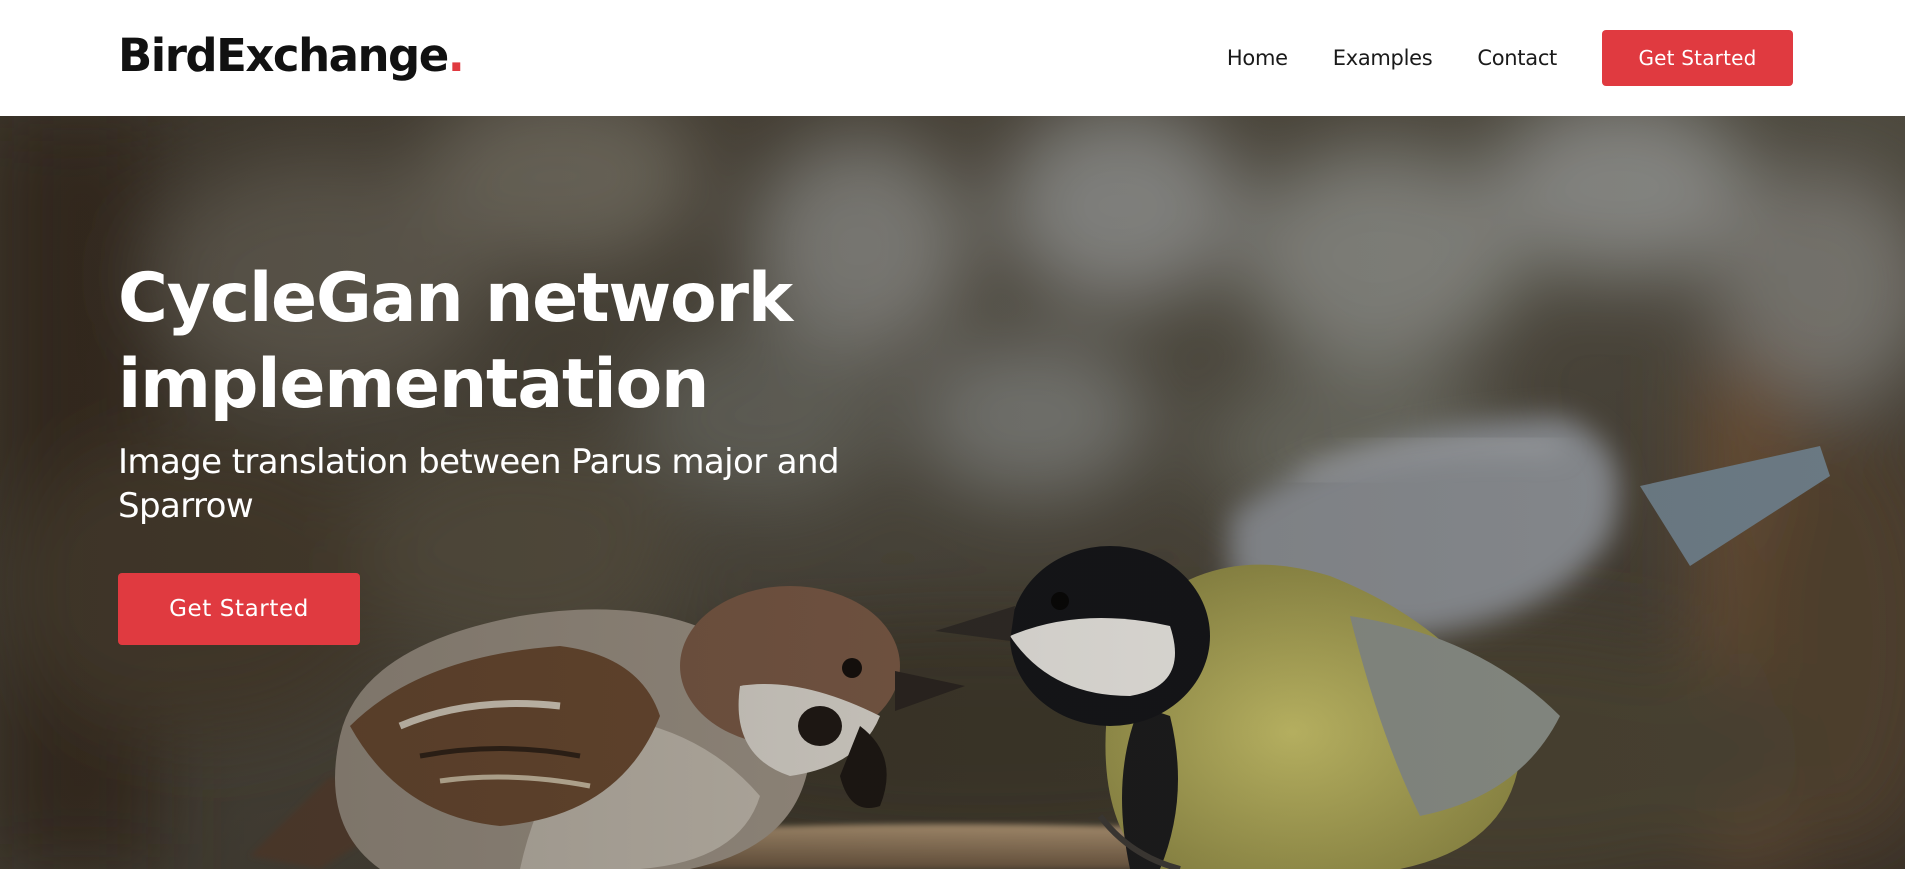 The image size is (1905, 869). What do you see at coordinates (1697, 58) in the screenshot?
I see `header-get-started-button: Get Started` at bounding box center [1697, 58].